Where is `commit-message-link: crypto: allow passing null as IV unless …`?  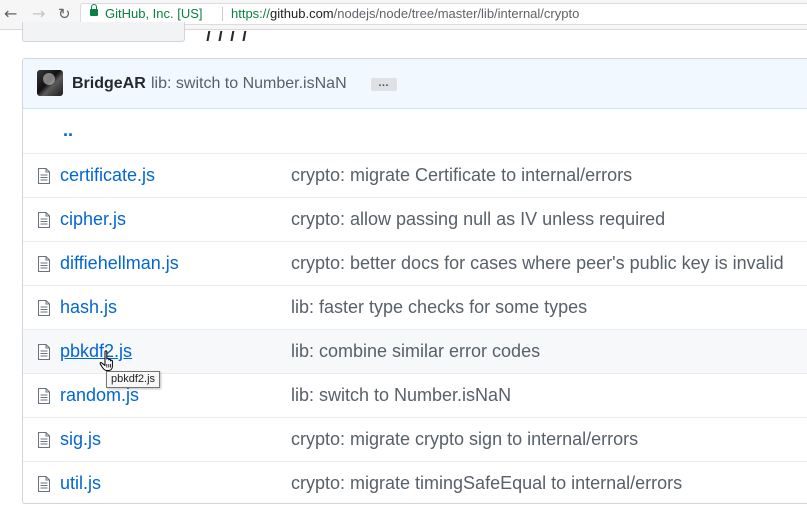 commit-message-link: crypto: allow passing null as IV unless … is located at coordinates (478, 219).